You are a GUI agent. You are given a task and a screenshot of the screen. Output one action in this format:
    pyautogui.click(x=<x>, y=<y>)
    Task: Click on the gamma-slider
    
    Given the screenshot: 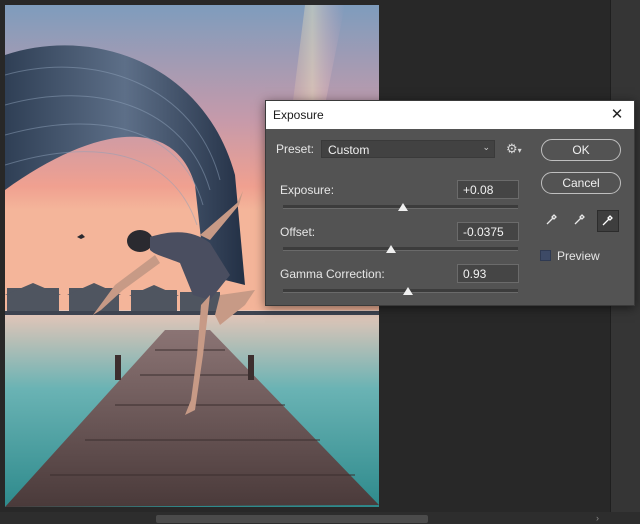 What is the action you would take?
    pyautogui.click(x=400, y=291)
    